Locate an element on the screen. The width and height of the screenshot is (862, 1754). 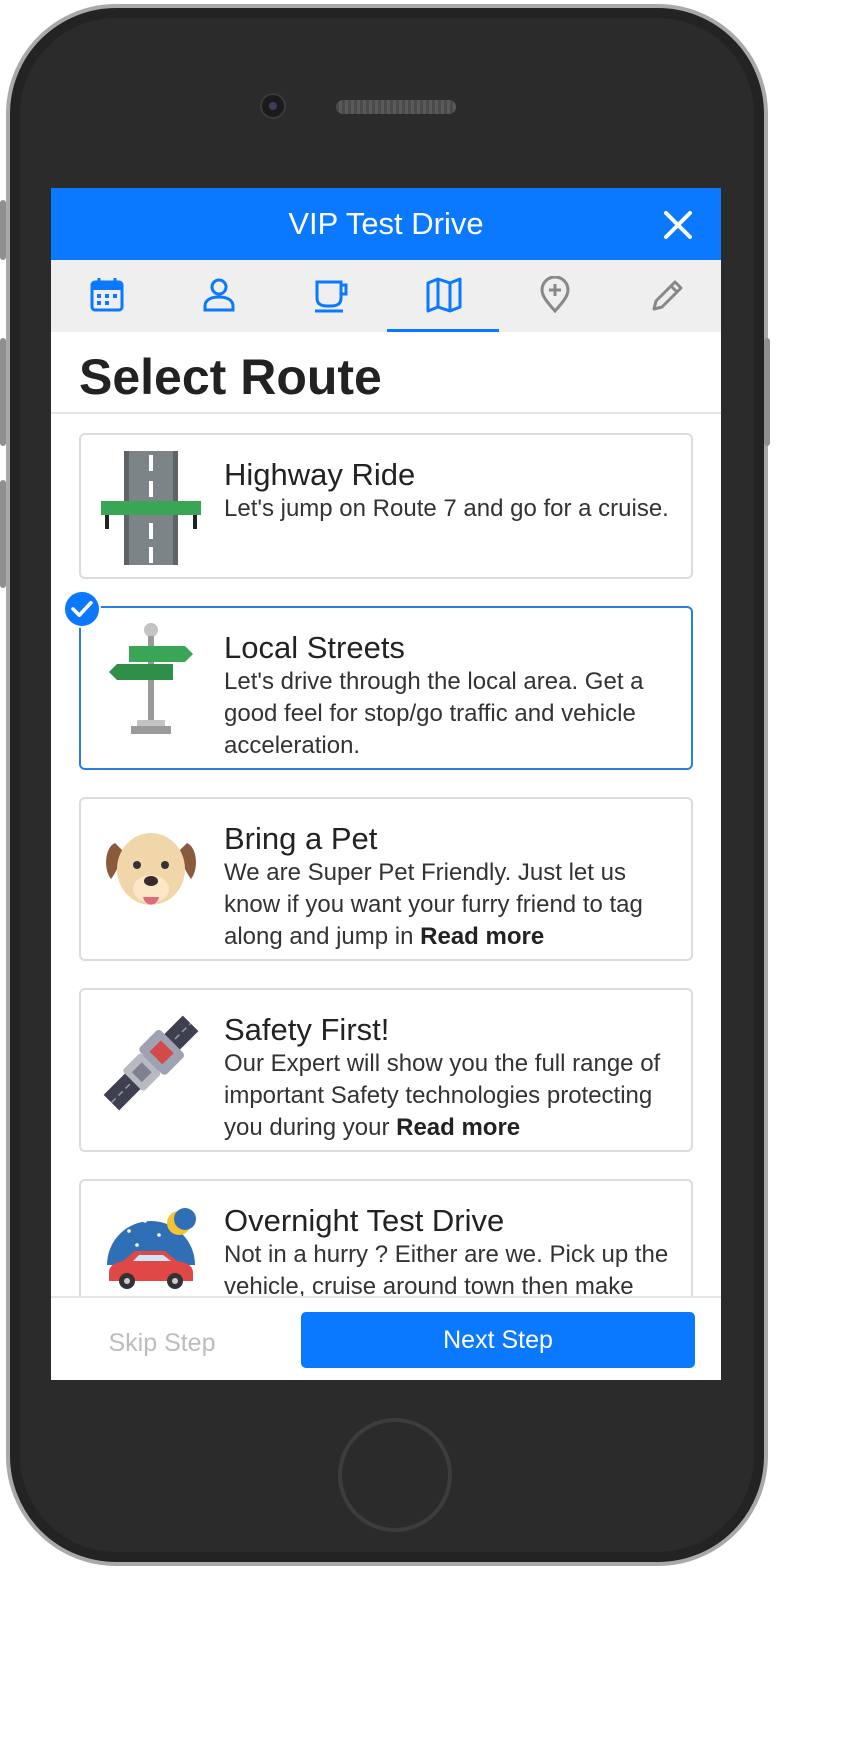
step-tabs is located at coordinates (386, 296).